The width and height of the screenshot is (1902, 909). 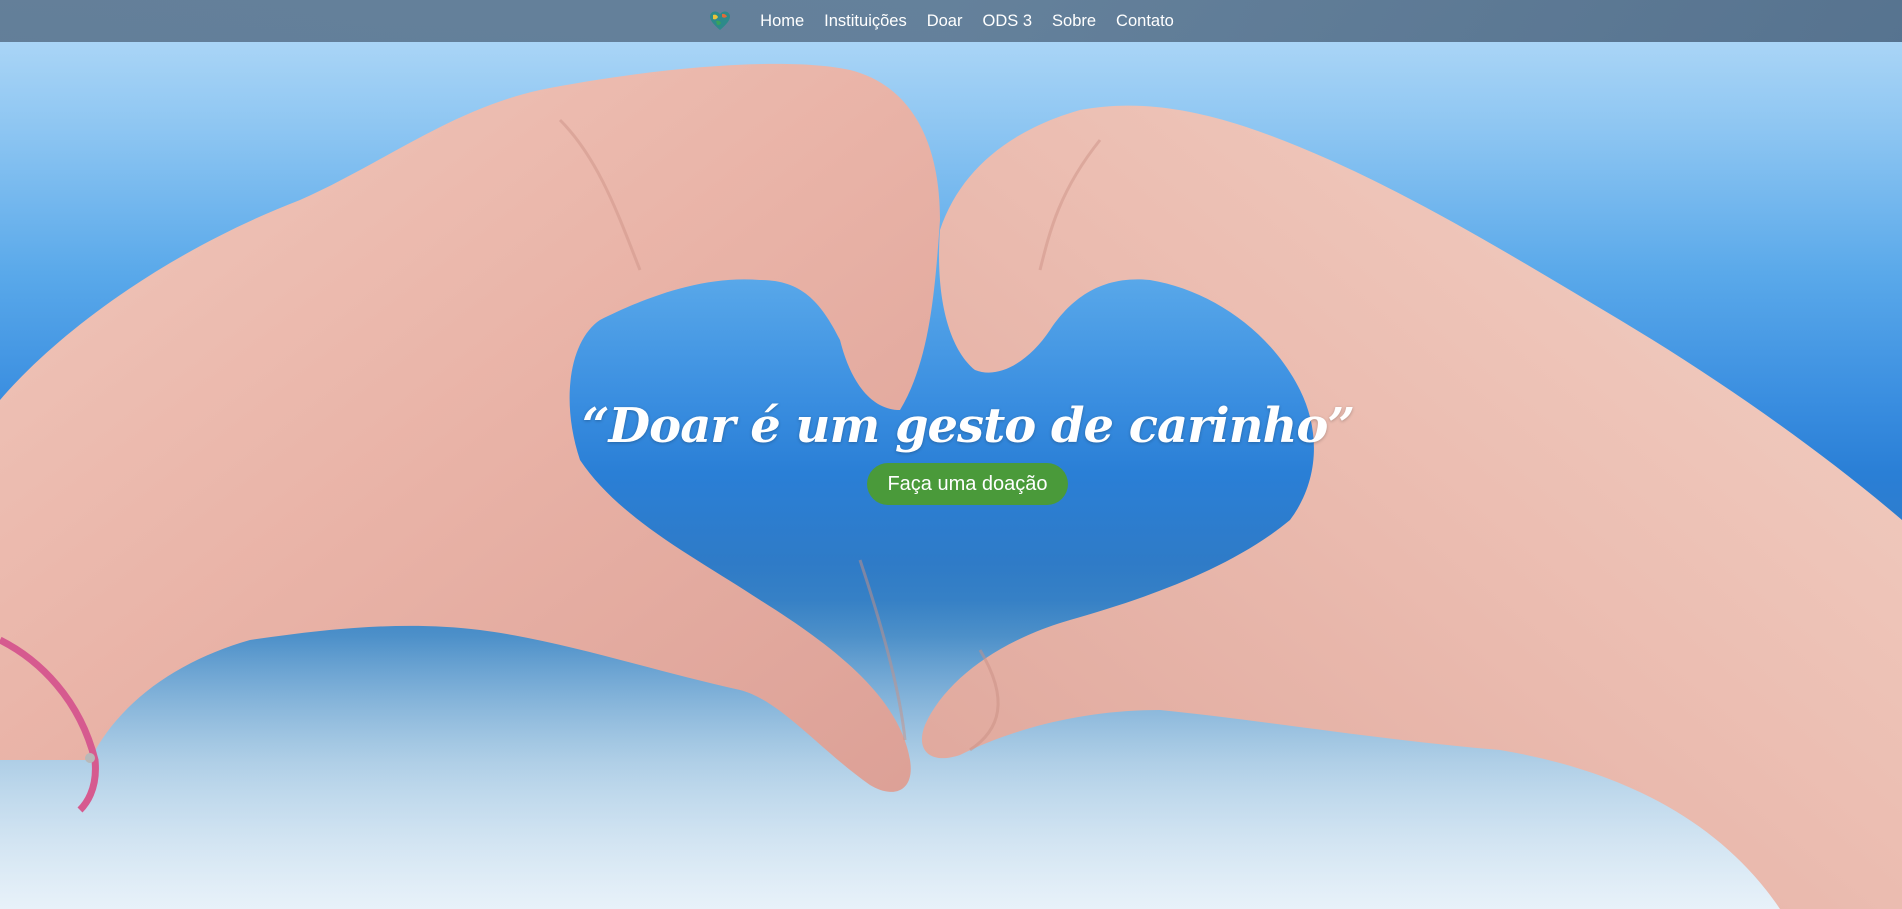 What do you see at coordinates (720, 21) in the screenshot?
I see `heart-globe-icon` at bounding box center [720, 21].